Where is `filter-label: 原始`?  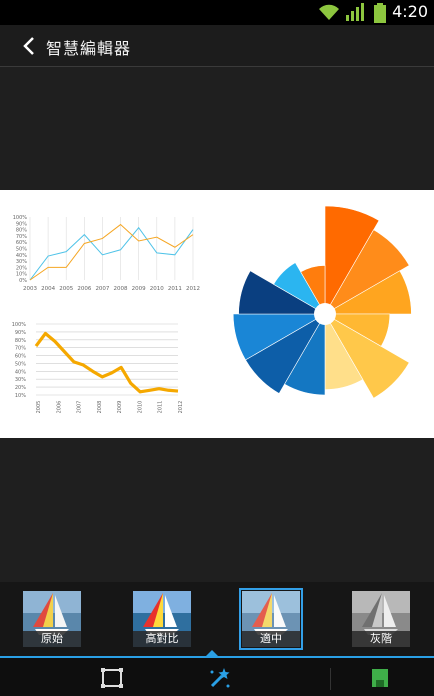
filter-label: 原始 is located at coordinates (52, 639).